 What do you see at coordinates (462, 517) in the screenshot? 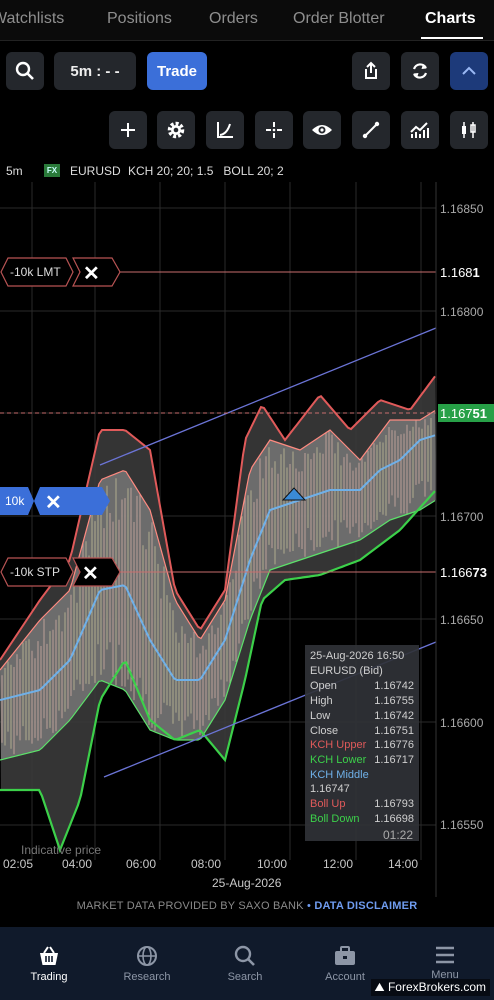
I see `price-tick: 1.16700` at bounding box center [462, 517].